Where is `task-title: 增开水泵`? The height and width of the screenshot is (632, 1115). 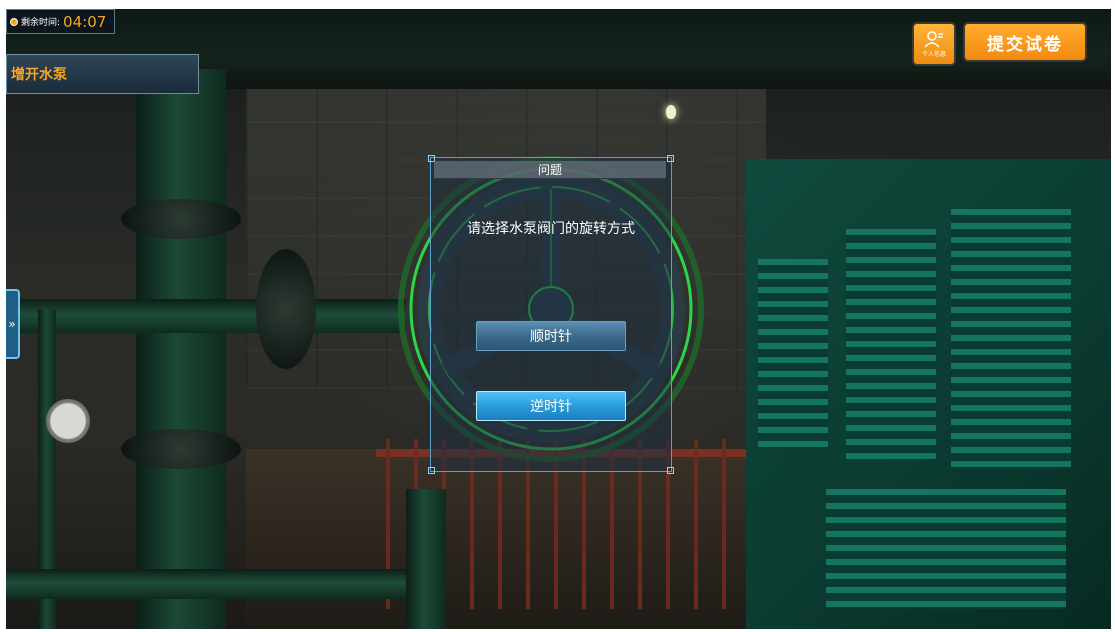
task-title: 增开水泵 is located at coordinates (39, 75).